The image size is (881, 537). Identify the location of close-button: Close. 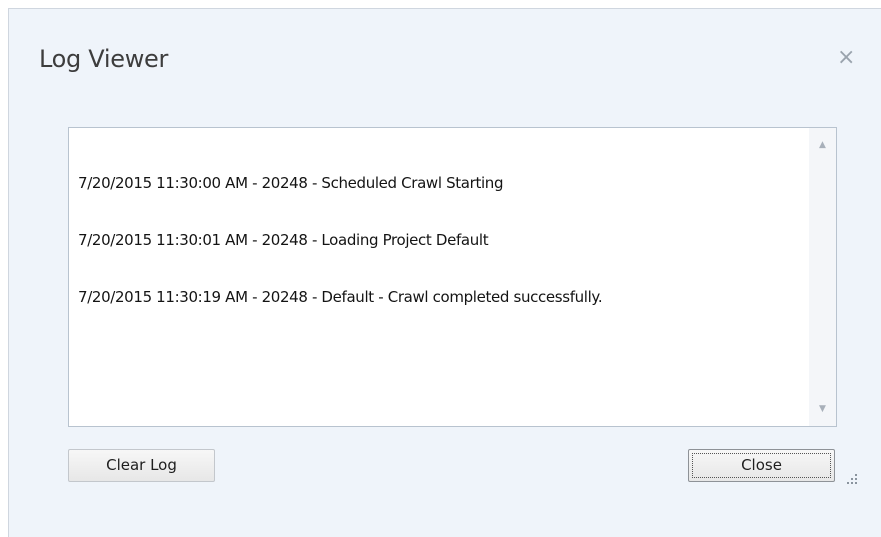
(761, 465).